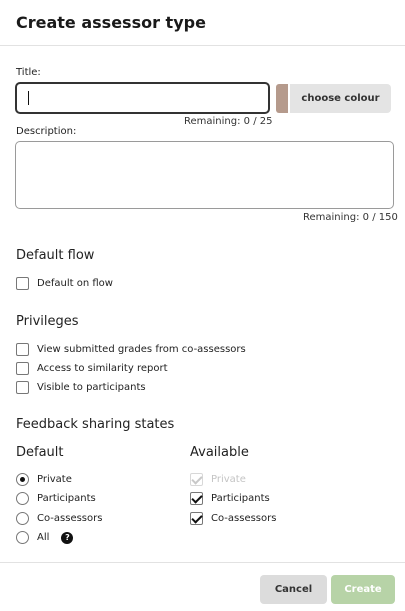 This screenshot has height=611, width=405. I want to click on default-on-flow-option: Default on flow, so click(64, 283).